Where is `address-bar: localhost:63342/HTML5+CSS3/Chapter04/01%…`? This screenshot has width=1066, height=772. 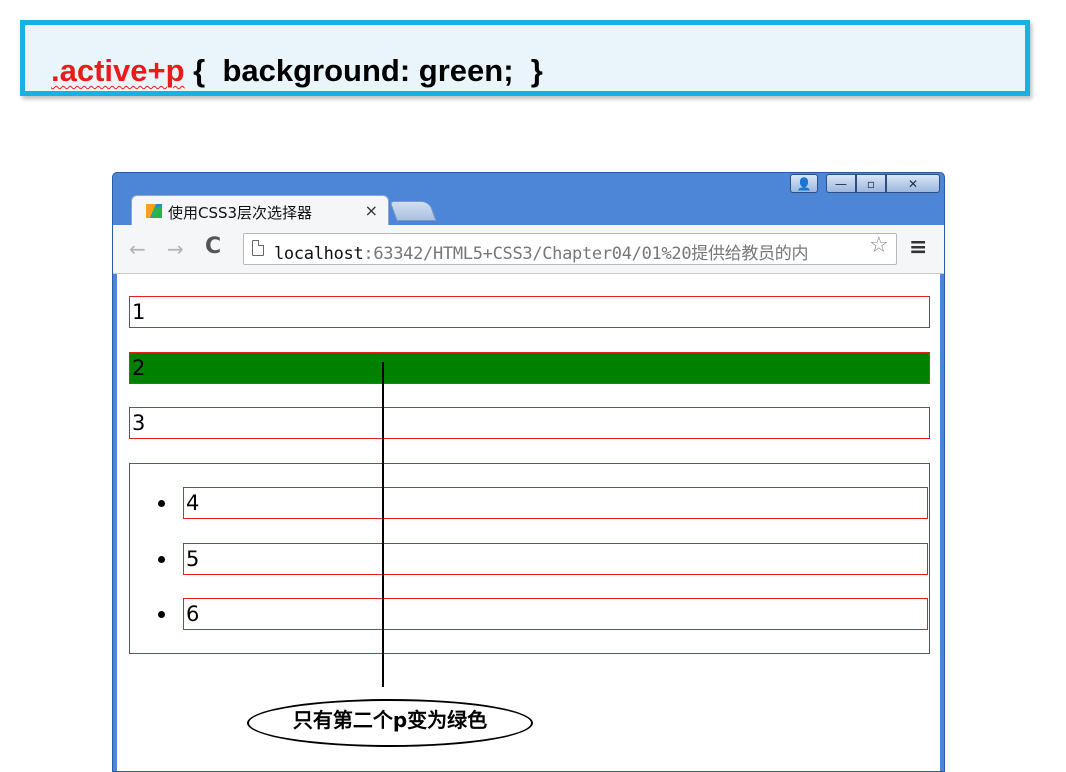 address-bar: localhost:63342/HTML5+CSS3/Chapter04/01%… is located at coordinates (570, 249).